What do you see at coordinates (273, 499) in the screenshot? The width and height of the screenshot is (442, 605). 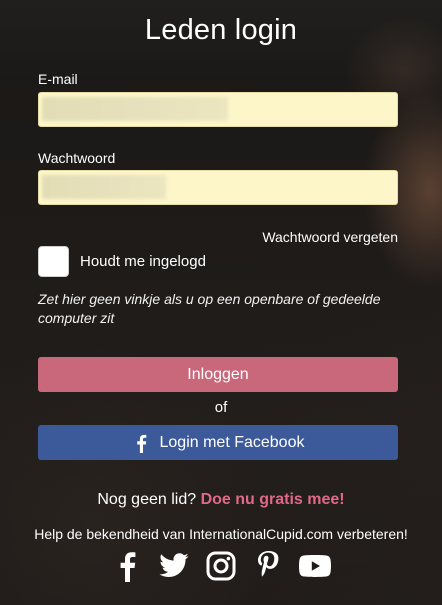 I see `signup-link: Doe nu gratis mee!` at bounding box center [273, 499].